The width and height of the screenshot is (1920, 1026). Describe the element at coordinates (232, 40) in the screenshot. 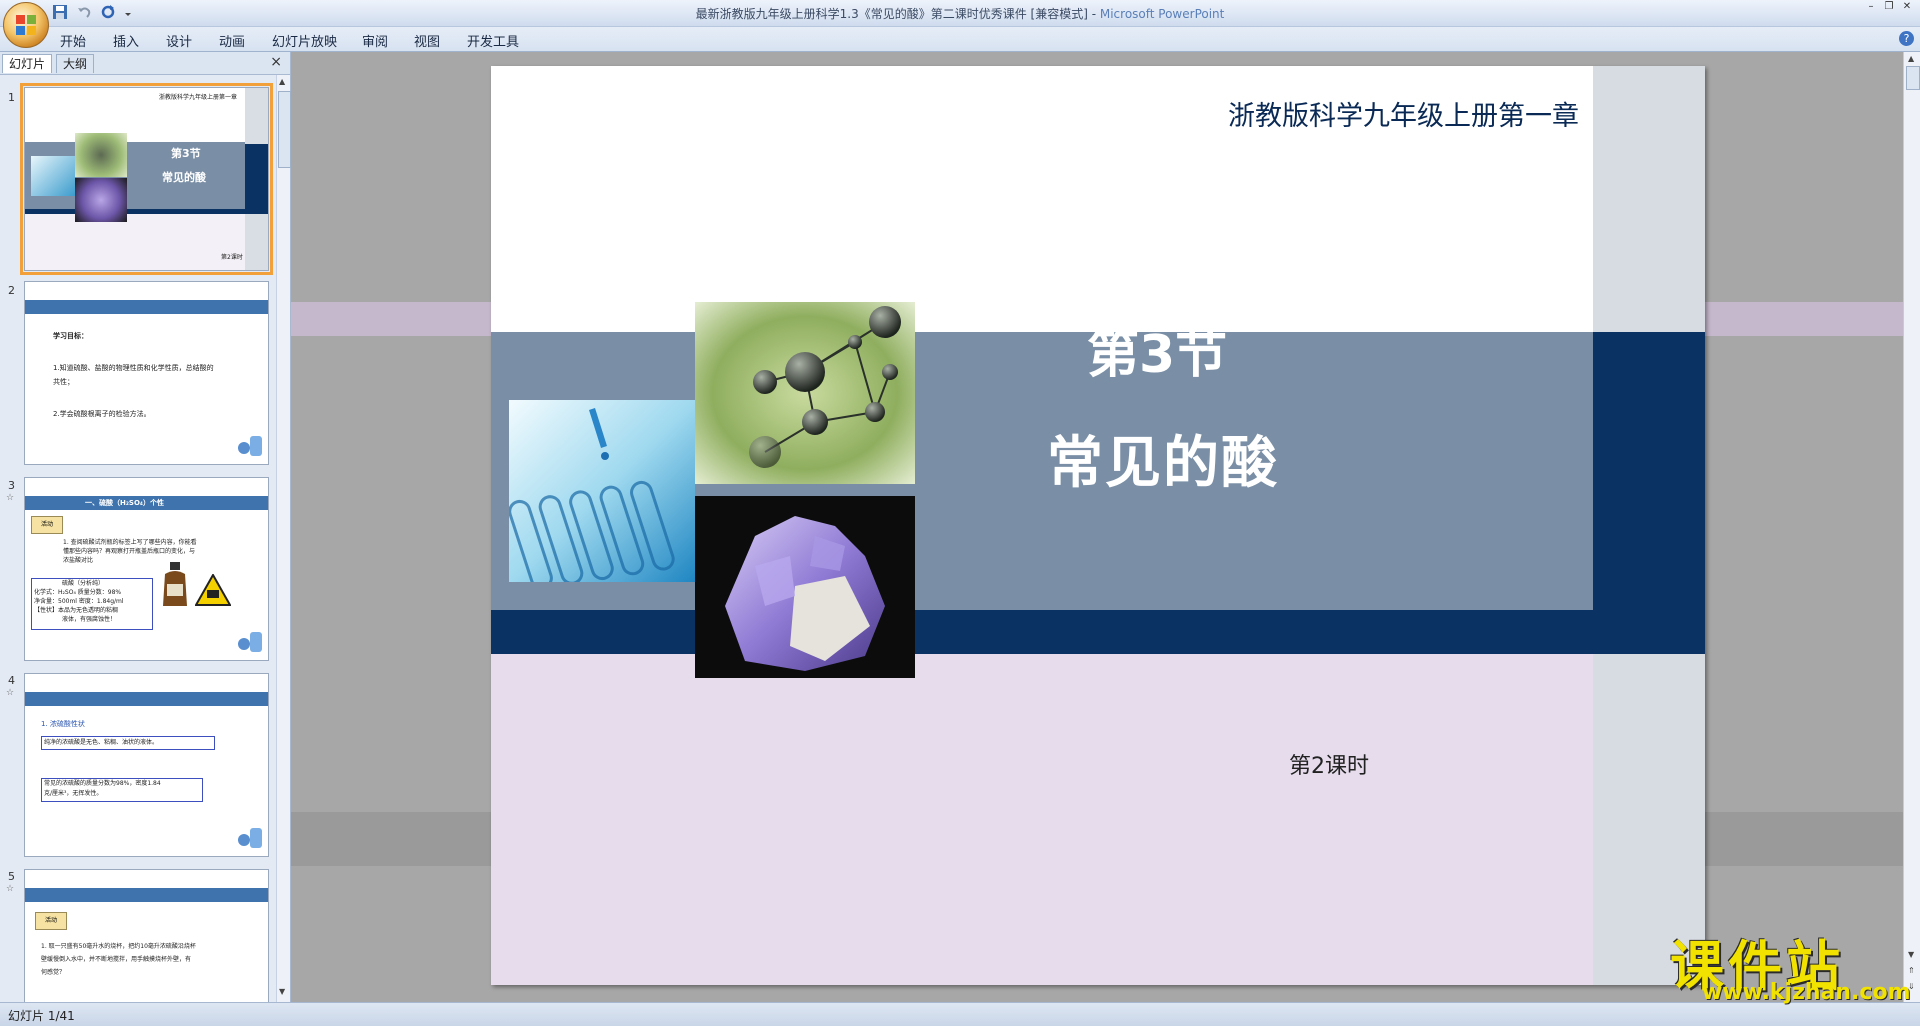

I see `tab-animations: 动画` at that location.